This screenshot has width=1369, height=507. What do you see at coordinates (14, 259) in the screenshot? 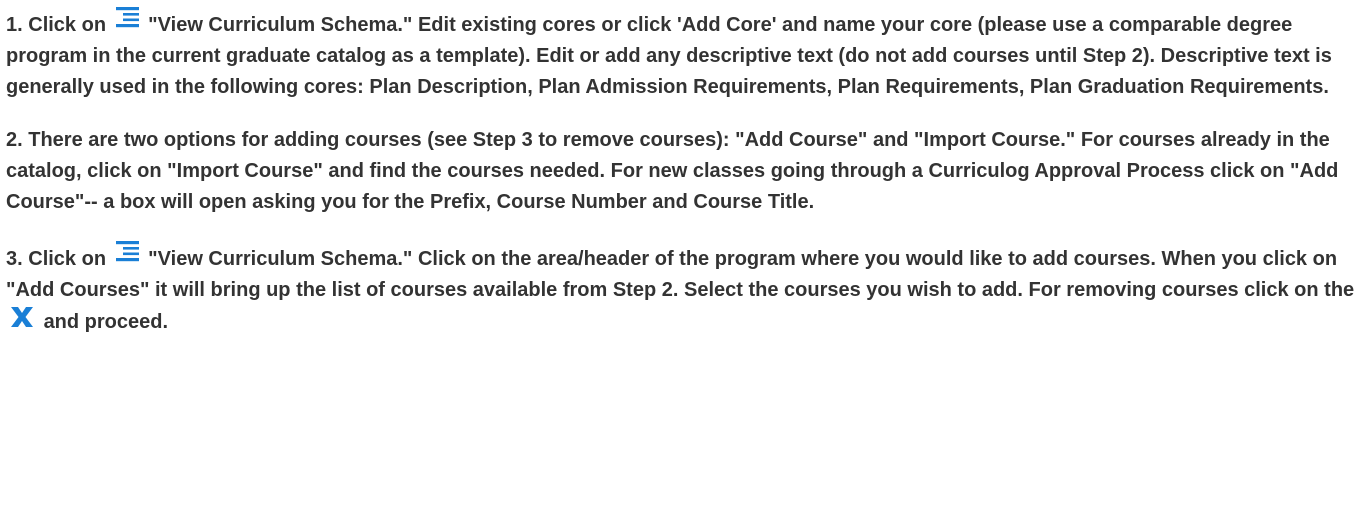
I see `step-3-number: 3.` at bounding box center [14, 259].